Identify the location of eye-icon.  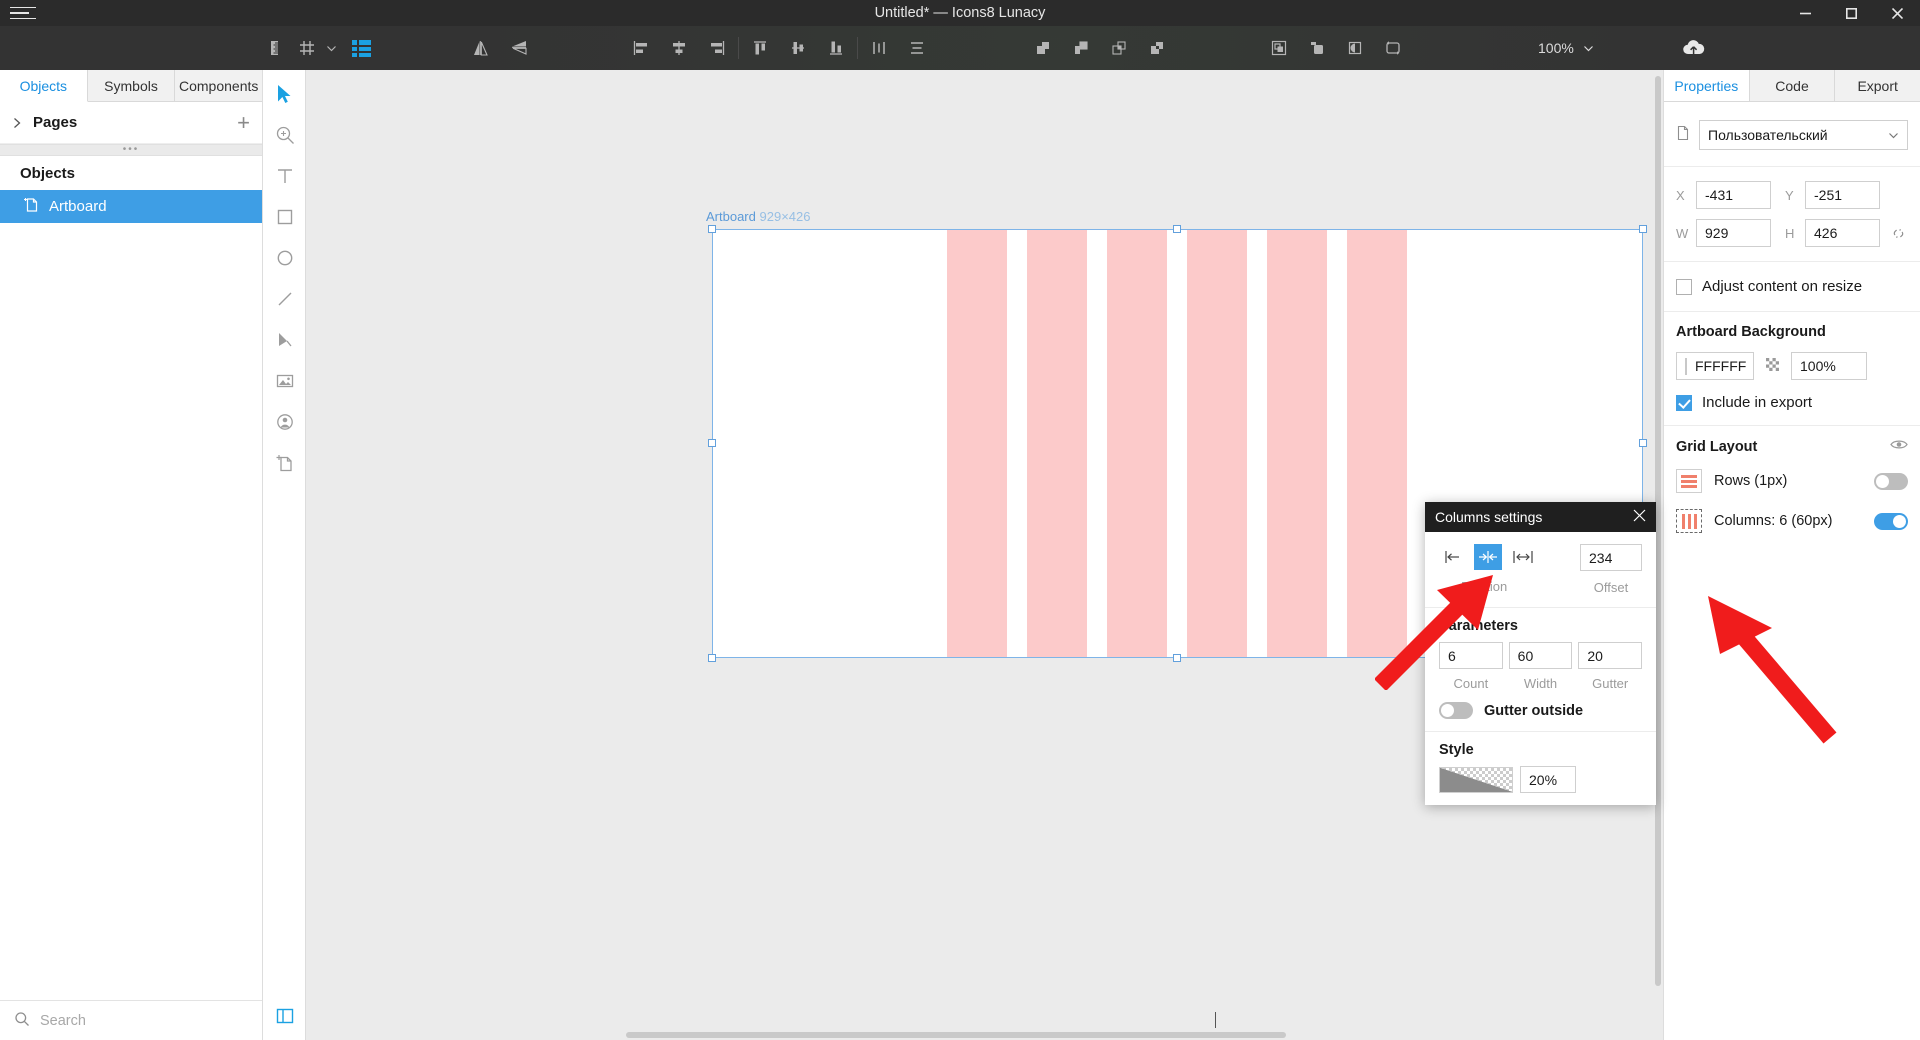
(1899, 446).